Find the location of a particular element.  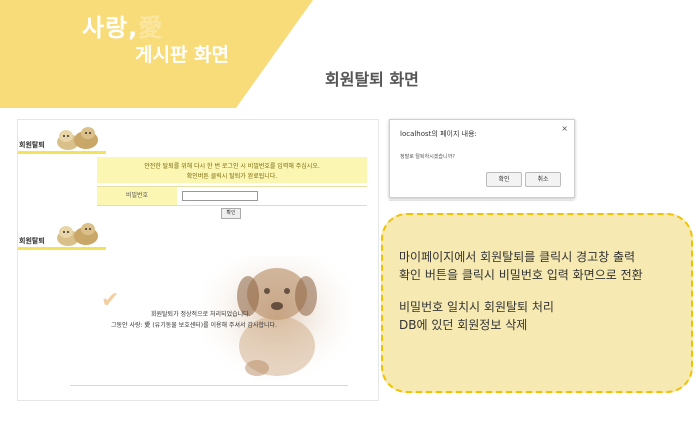

puppy-photo is located at coordinates (277, 318).